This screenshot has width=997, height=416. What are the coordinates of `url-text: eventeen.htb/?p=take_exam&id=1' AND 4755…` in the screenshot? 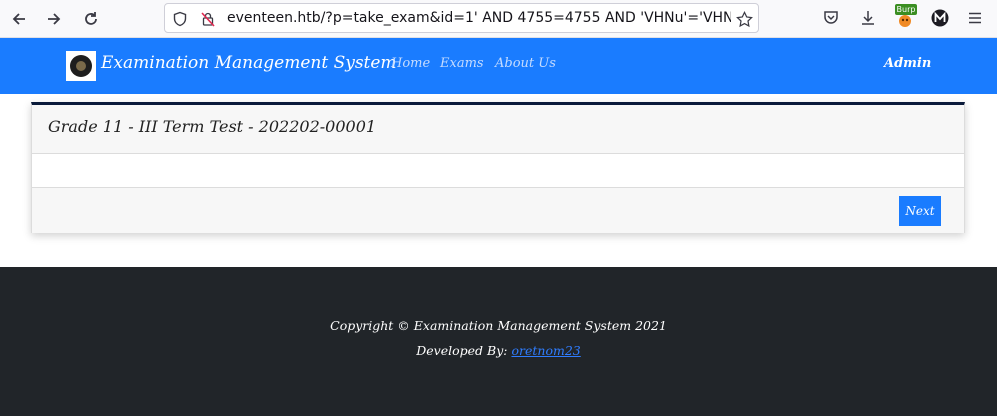 It's located at (479, 18).